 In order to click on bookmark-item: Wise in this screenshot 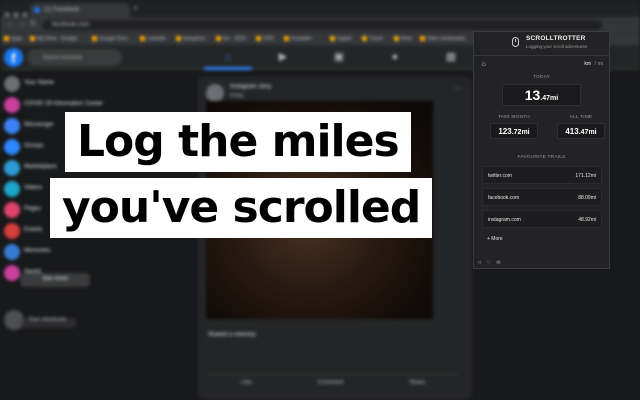, I will do `click(403, 39)`.